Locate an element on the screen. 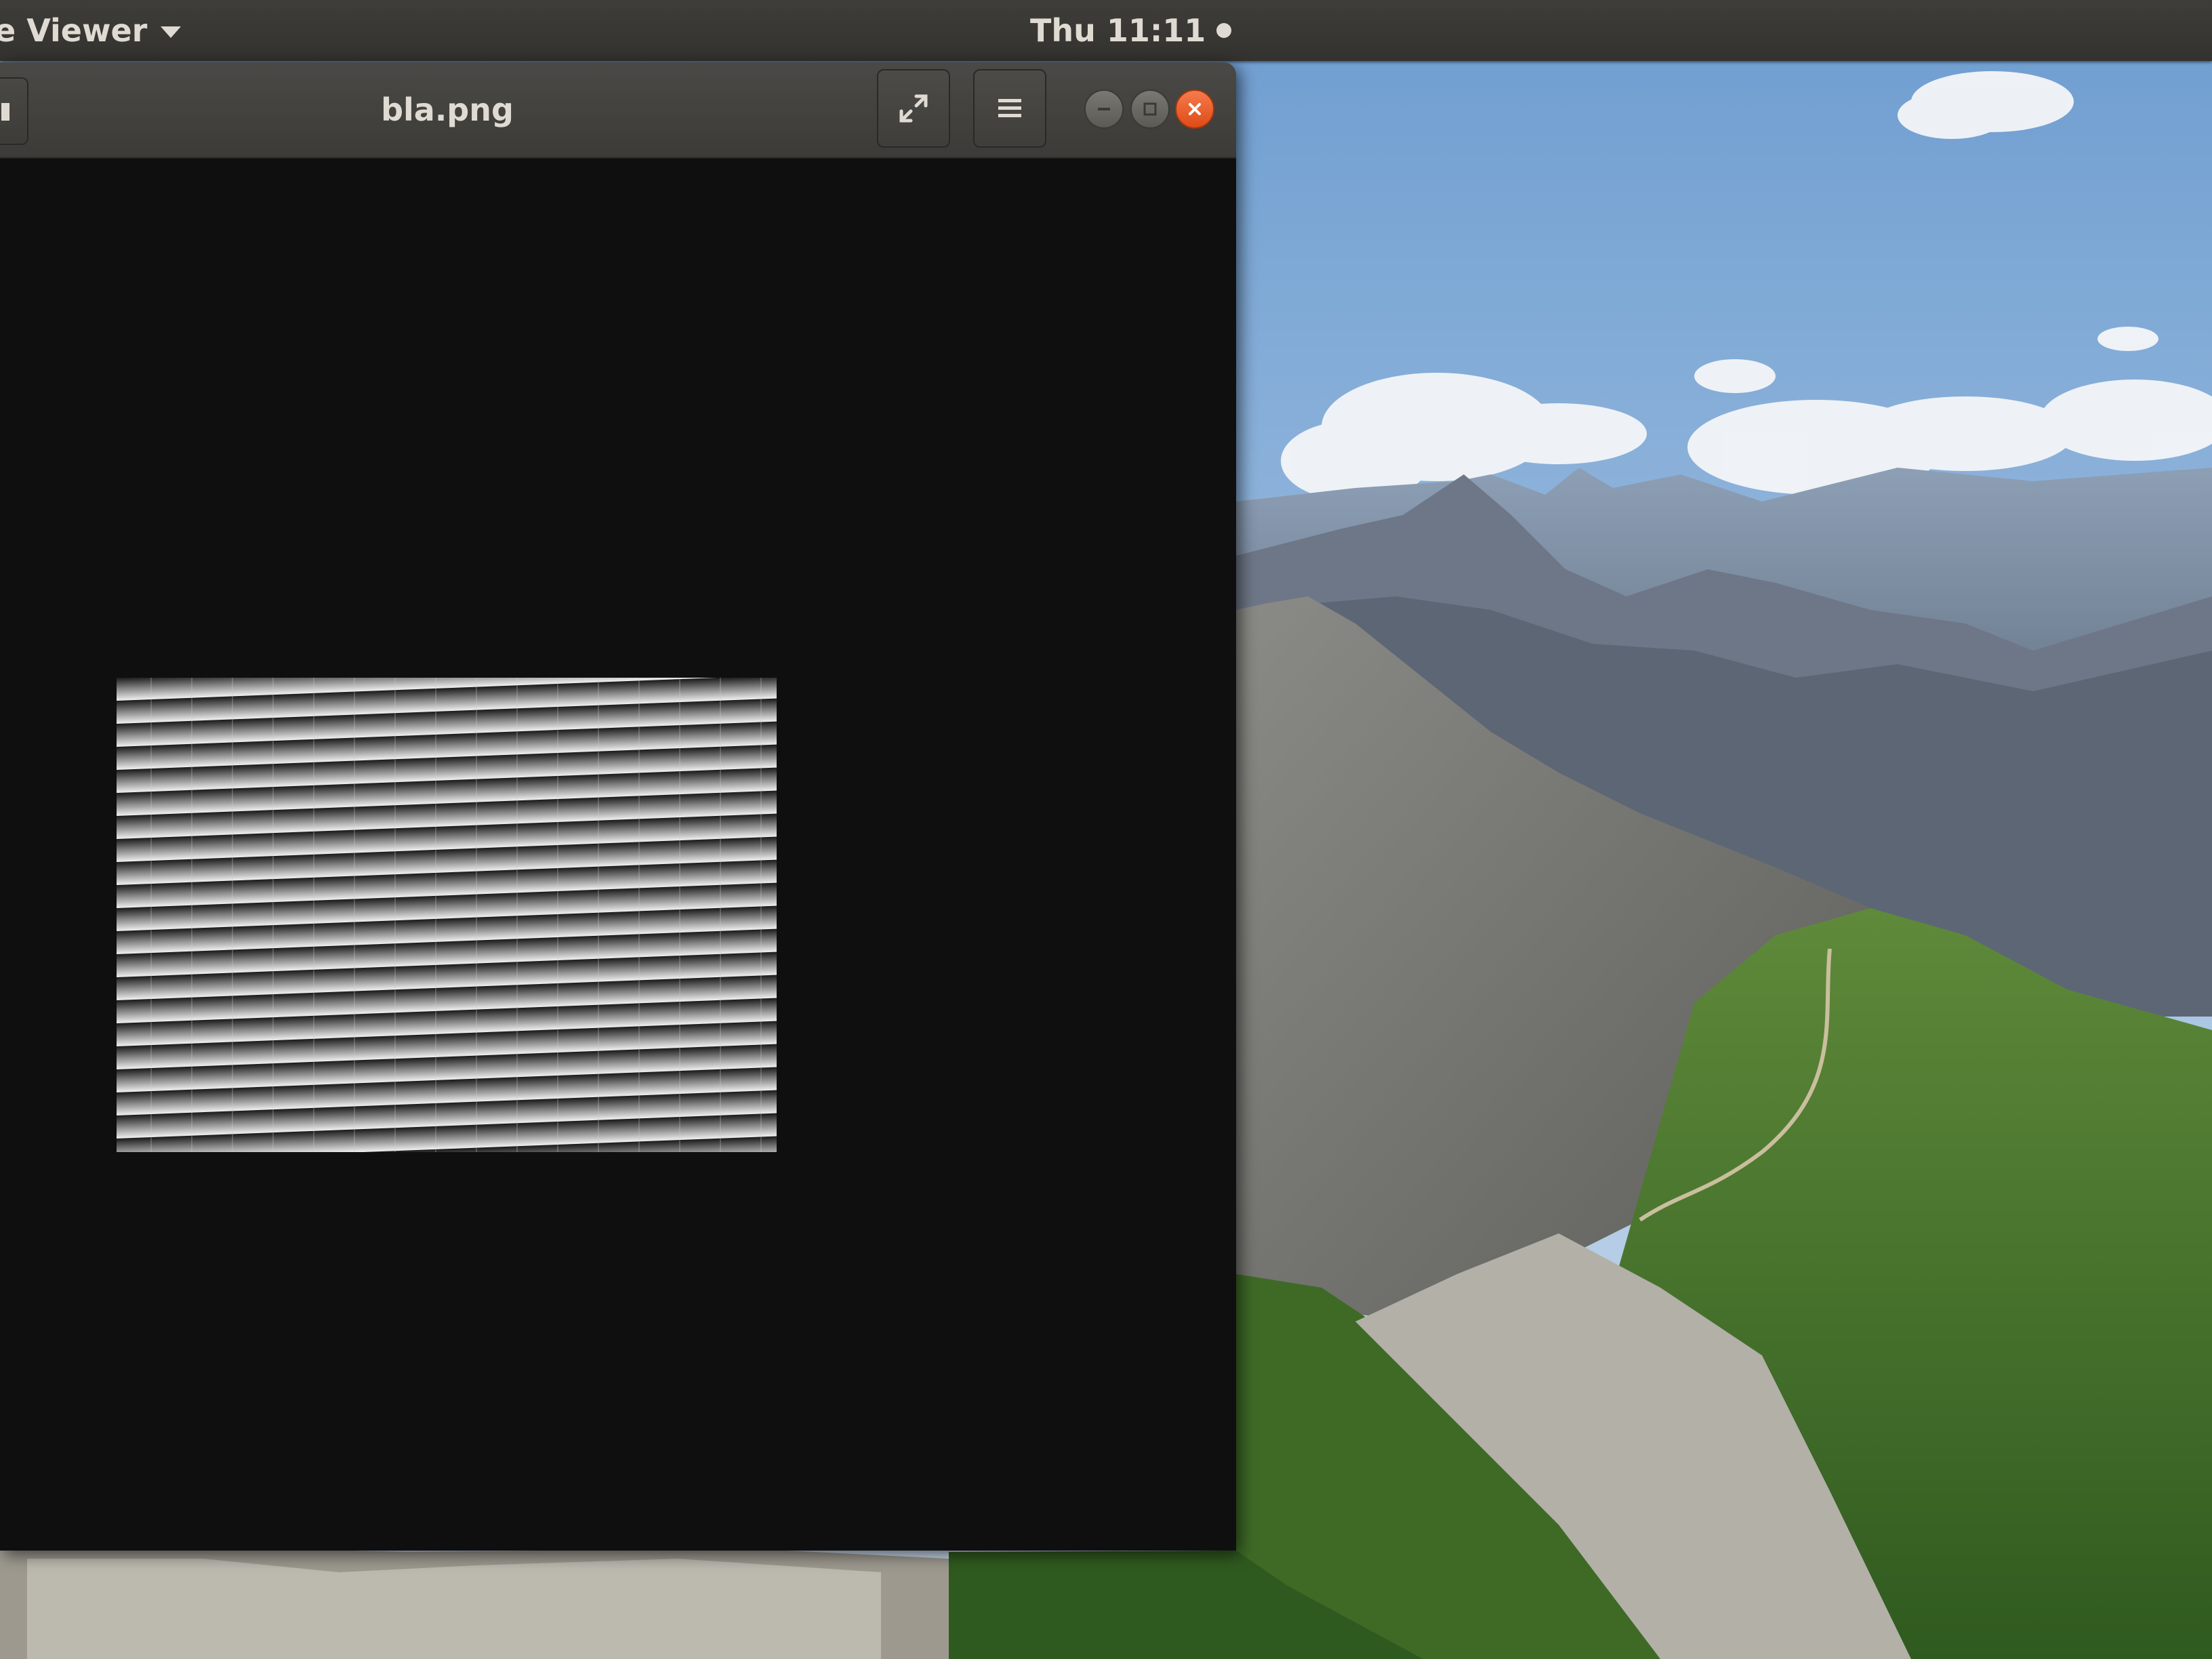  top-panel: e Viewer Thu 11:11 is located at coordinates (1106, 30).